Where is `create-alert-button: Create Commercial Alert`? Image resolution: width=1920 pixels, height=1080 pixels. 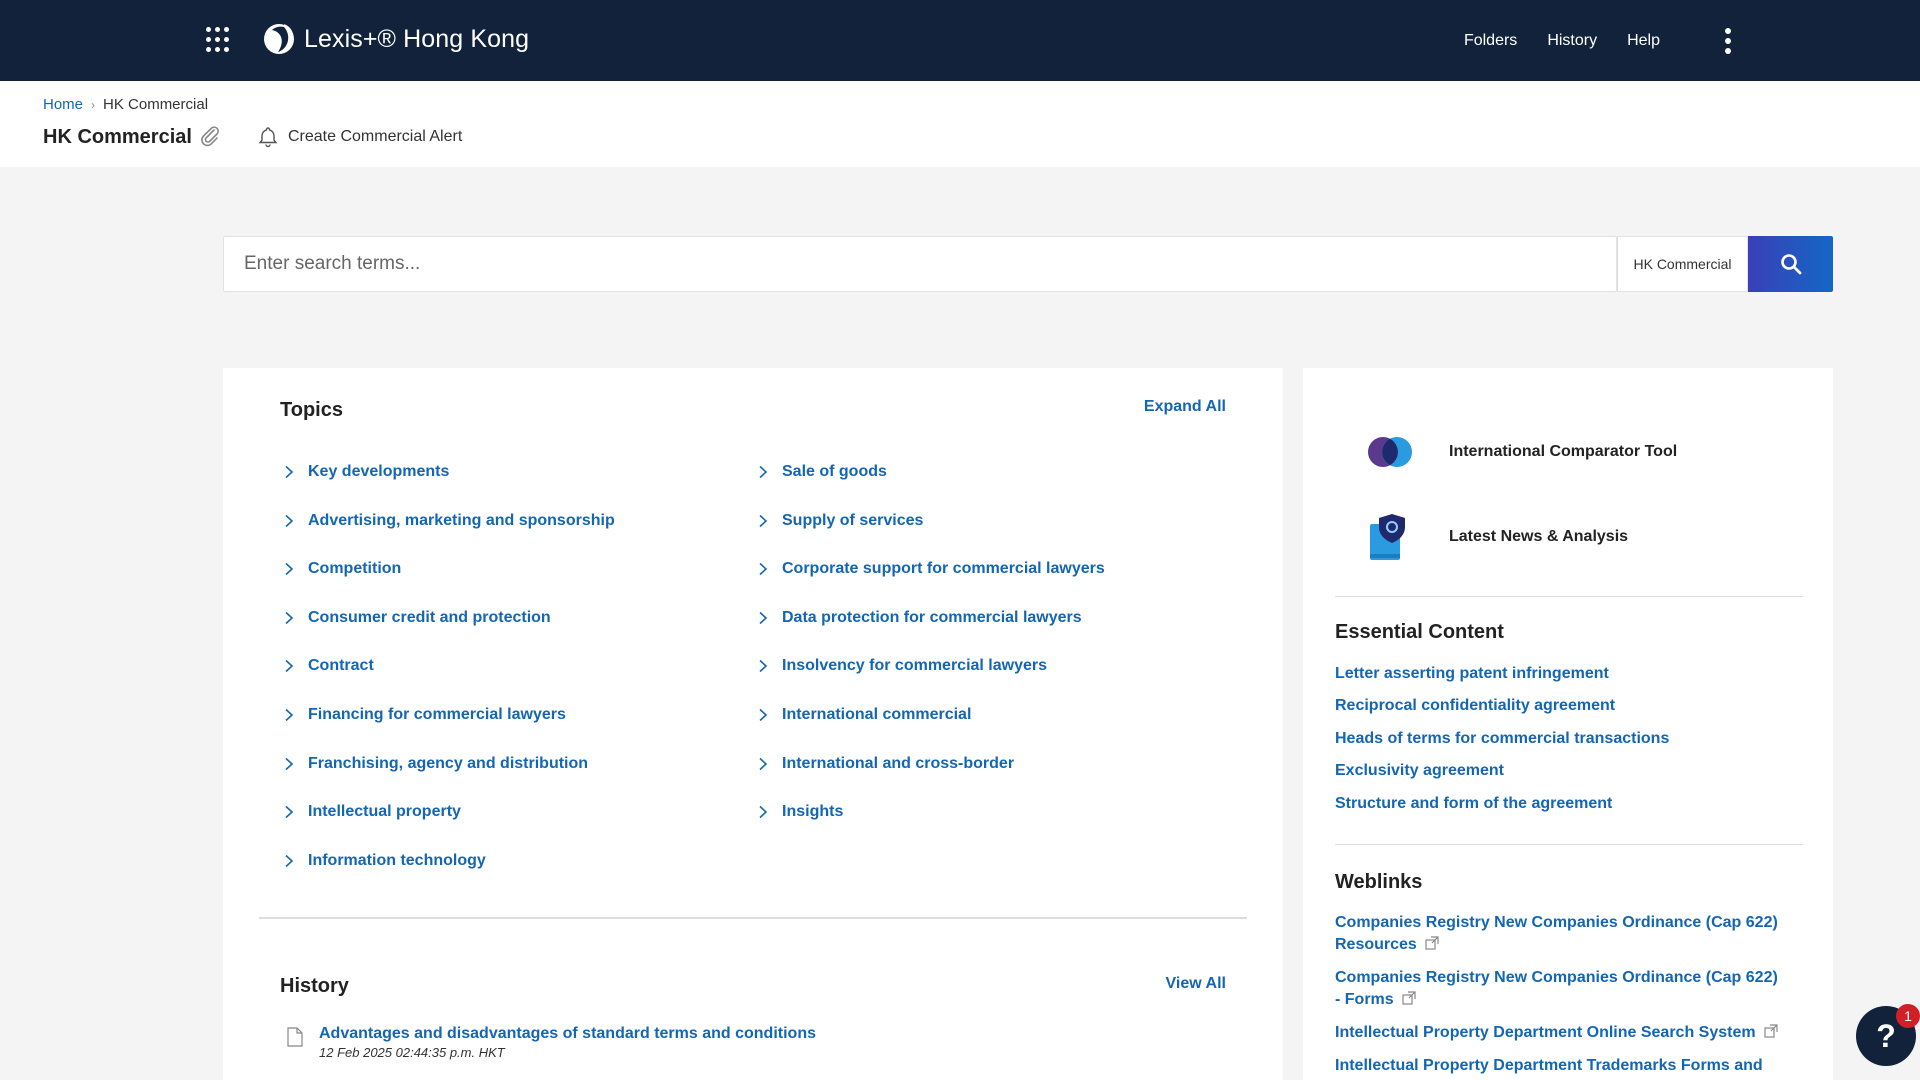 create-alert-button: Create Commercial Alert is located at coordinates (360, 137).